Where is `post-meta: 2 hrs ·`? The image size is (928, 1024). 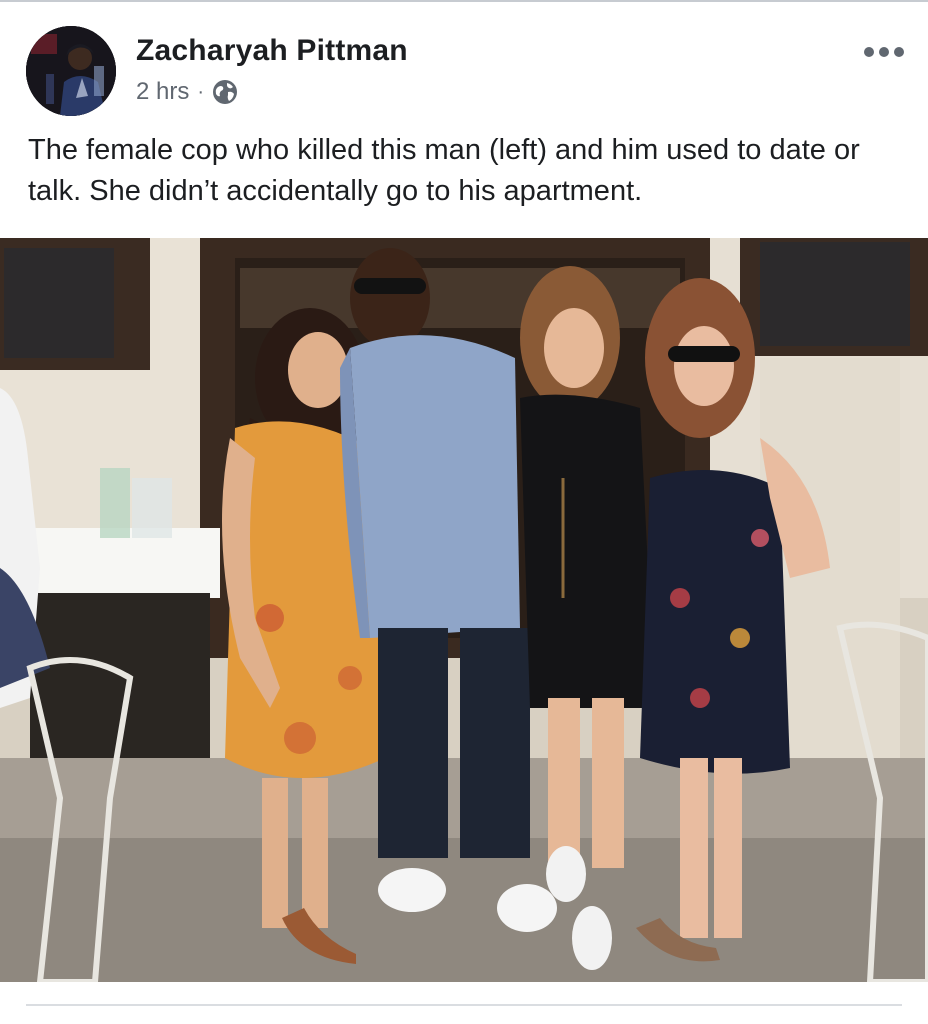 post-meta: 2 hrs · is located at coordinates (187, 92).